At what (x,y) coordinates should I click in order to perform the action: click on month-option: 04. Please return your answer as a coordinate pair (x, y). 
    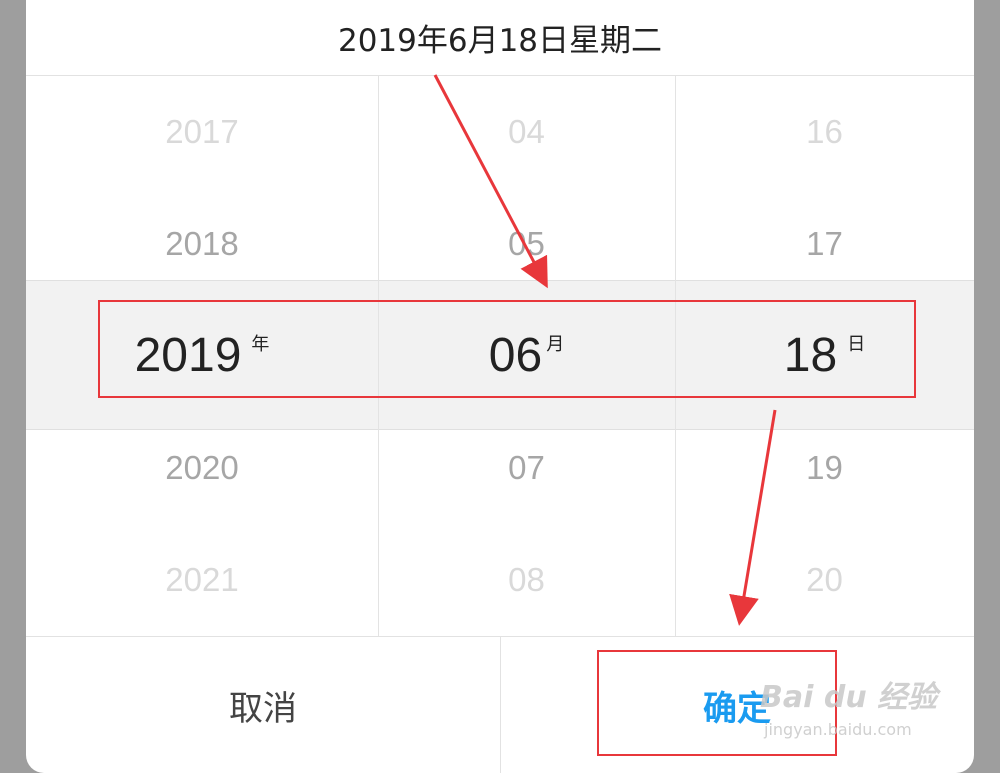
    Looking at the image, I should click on (526, 132).